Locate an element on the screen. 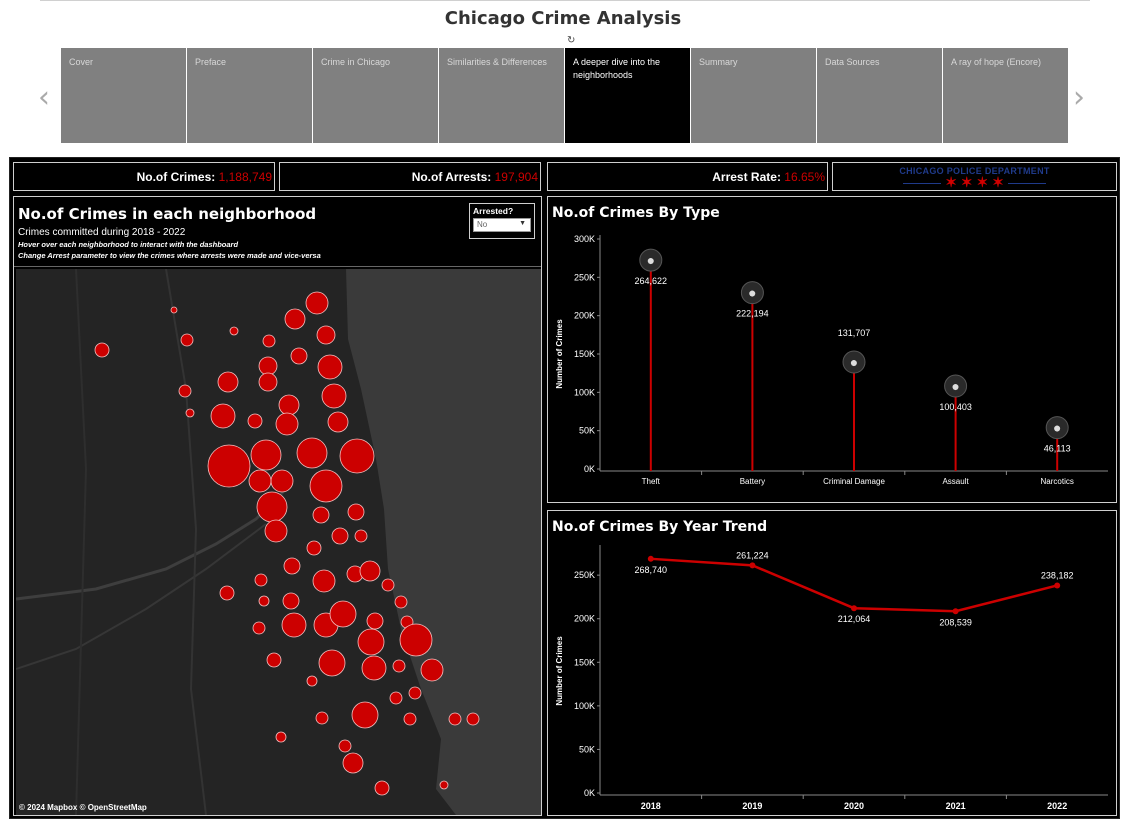  chevron-left-icon: ‹ is located at coordinates (44, 97).